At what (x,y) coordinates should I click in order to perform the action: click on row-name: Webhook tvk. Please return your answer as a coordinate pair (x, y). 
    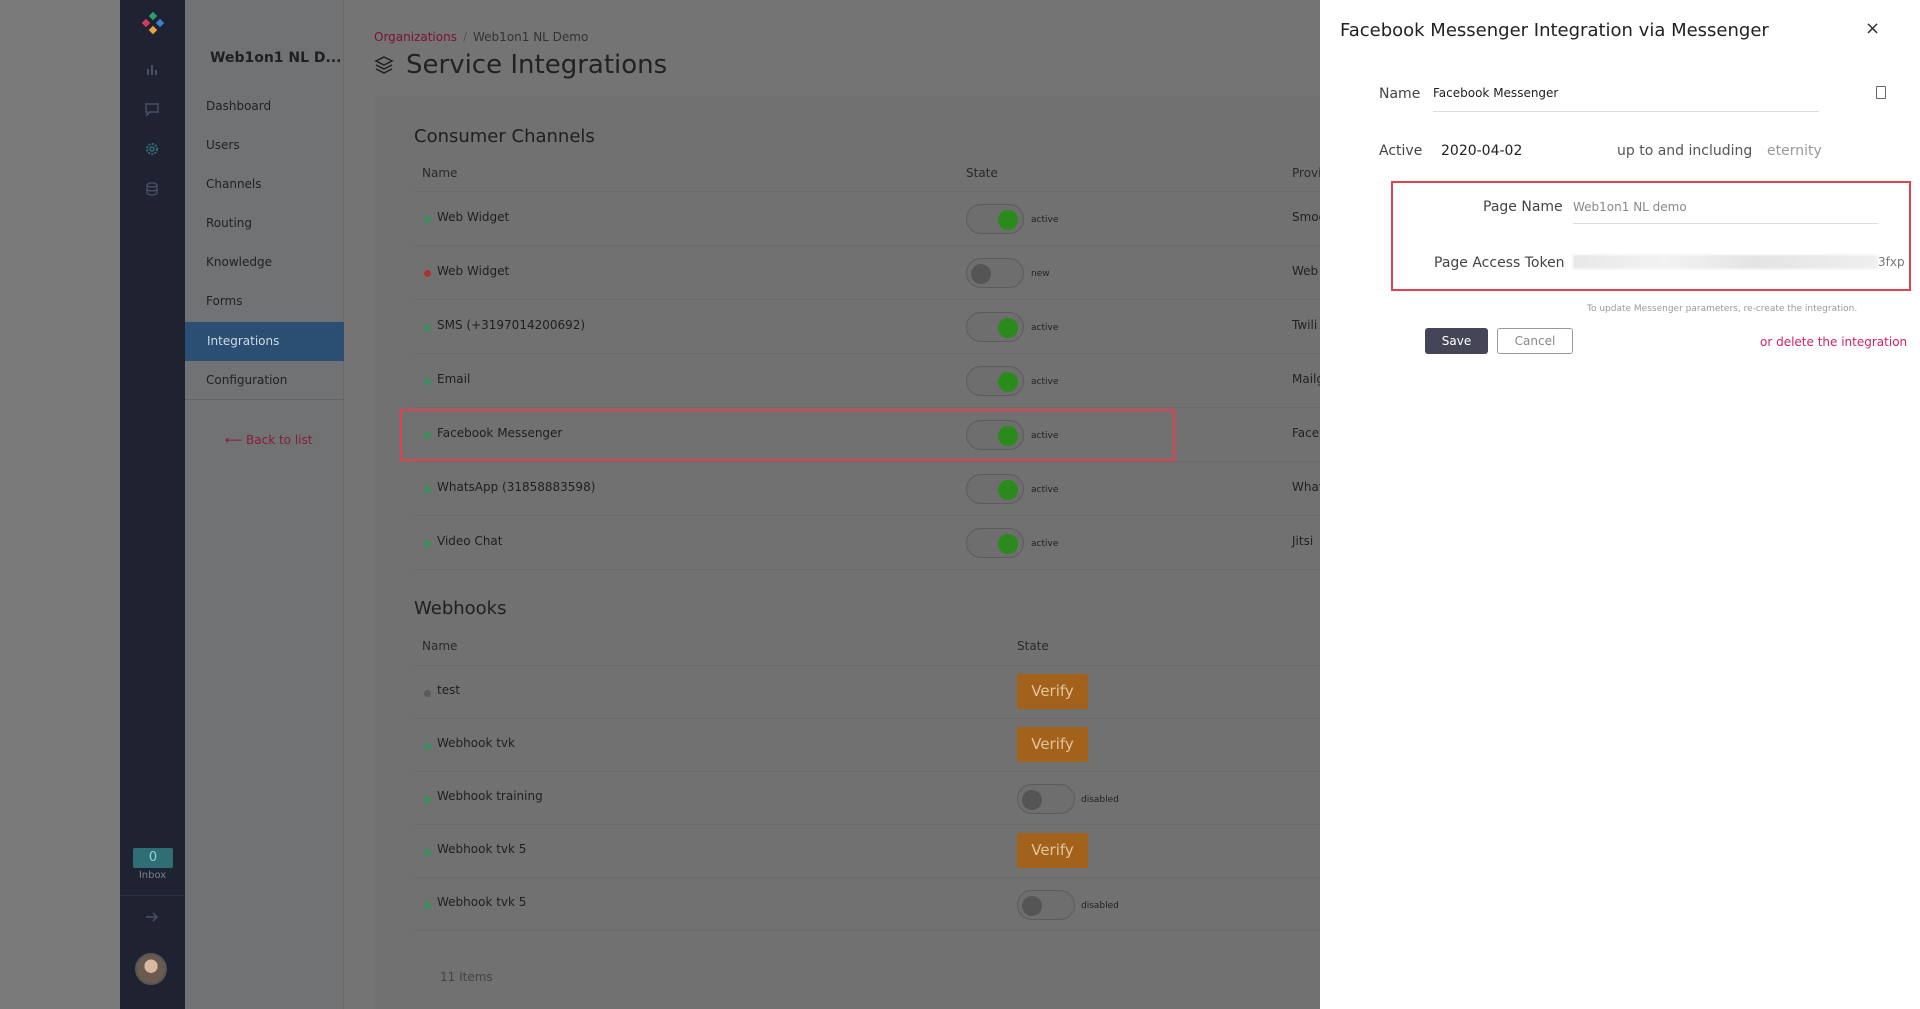
    Looking at the image, I should click on (476, 743).